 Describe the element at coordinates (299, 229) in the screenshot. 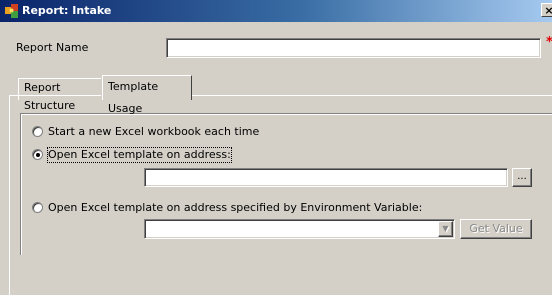

I see `env-variable-select: ▼` at that location.